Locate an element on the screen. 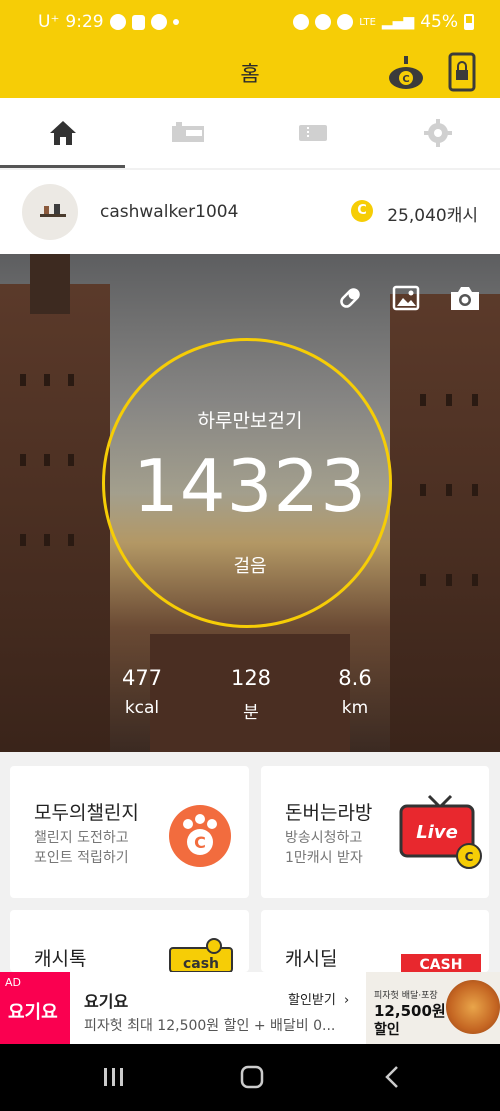 This screenshot has width=500, height=1111. notification-icon is located at coordinates (138, 22).